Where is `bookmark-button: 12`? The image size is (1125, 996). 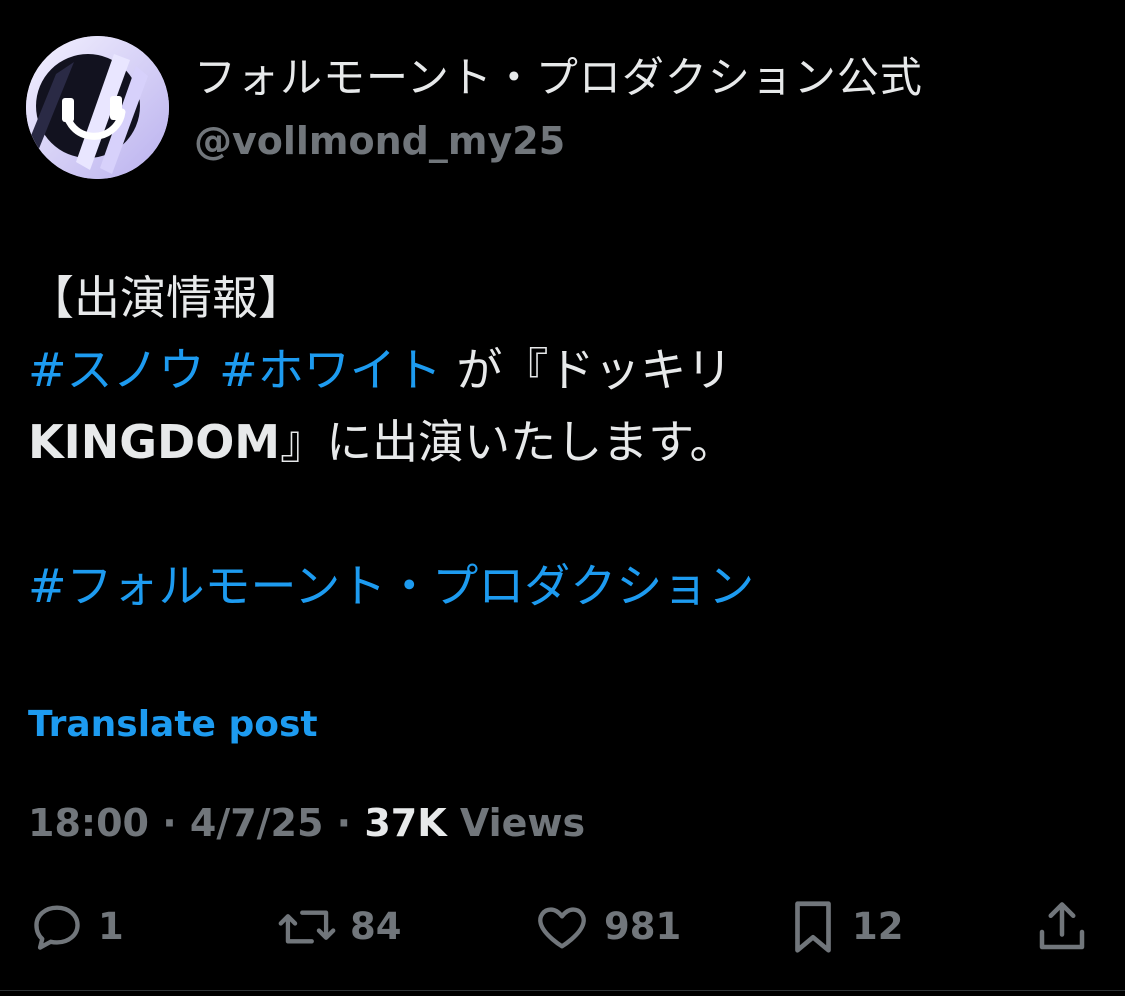
bookmark-button: 12 is located at coordinates (845, 927).